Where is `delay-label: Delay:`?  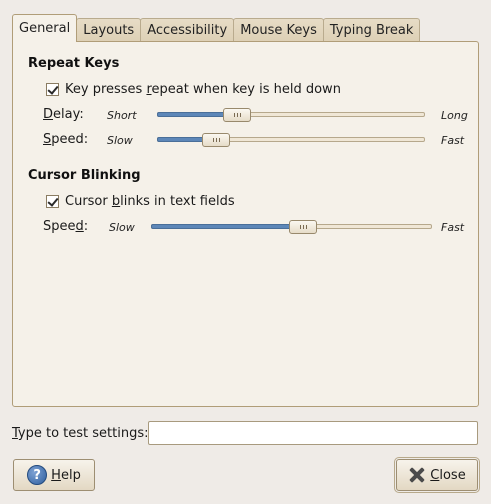
delay-label: Delay: is located at coordinates (63, 114).